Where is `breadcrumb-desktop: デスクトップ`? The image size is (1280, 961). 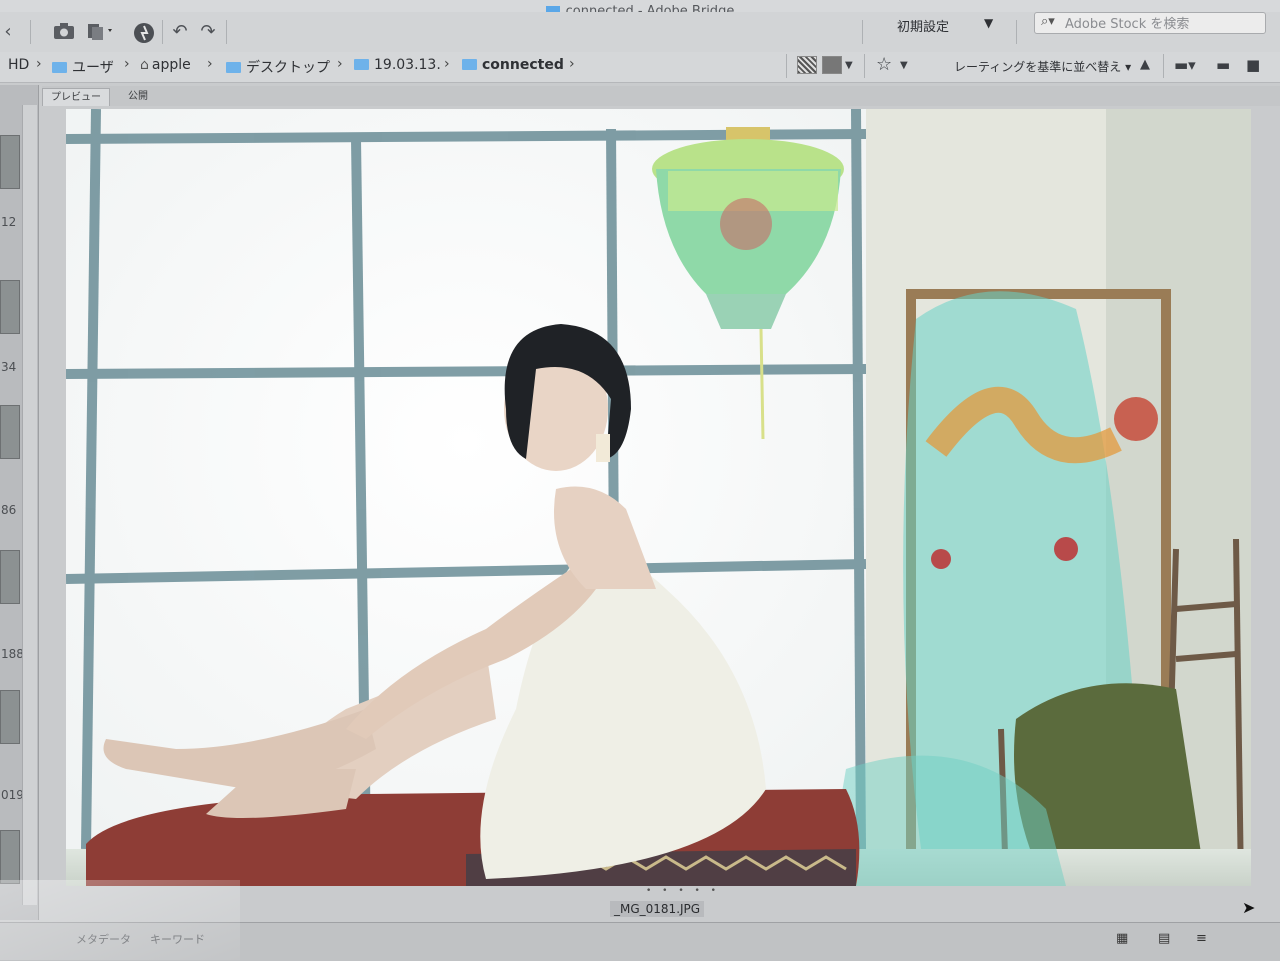
breadcrumb-desktop: デスクトップ is located at coordinates (278, 67).